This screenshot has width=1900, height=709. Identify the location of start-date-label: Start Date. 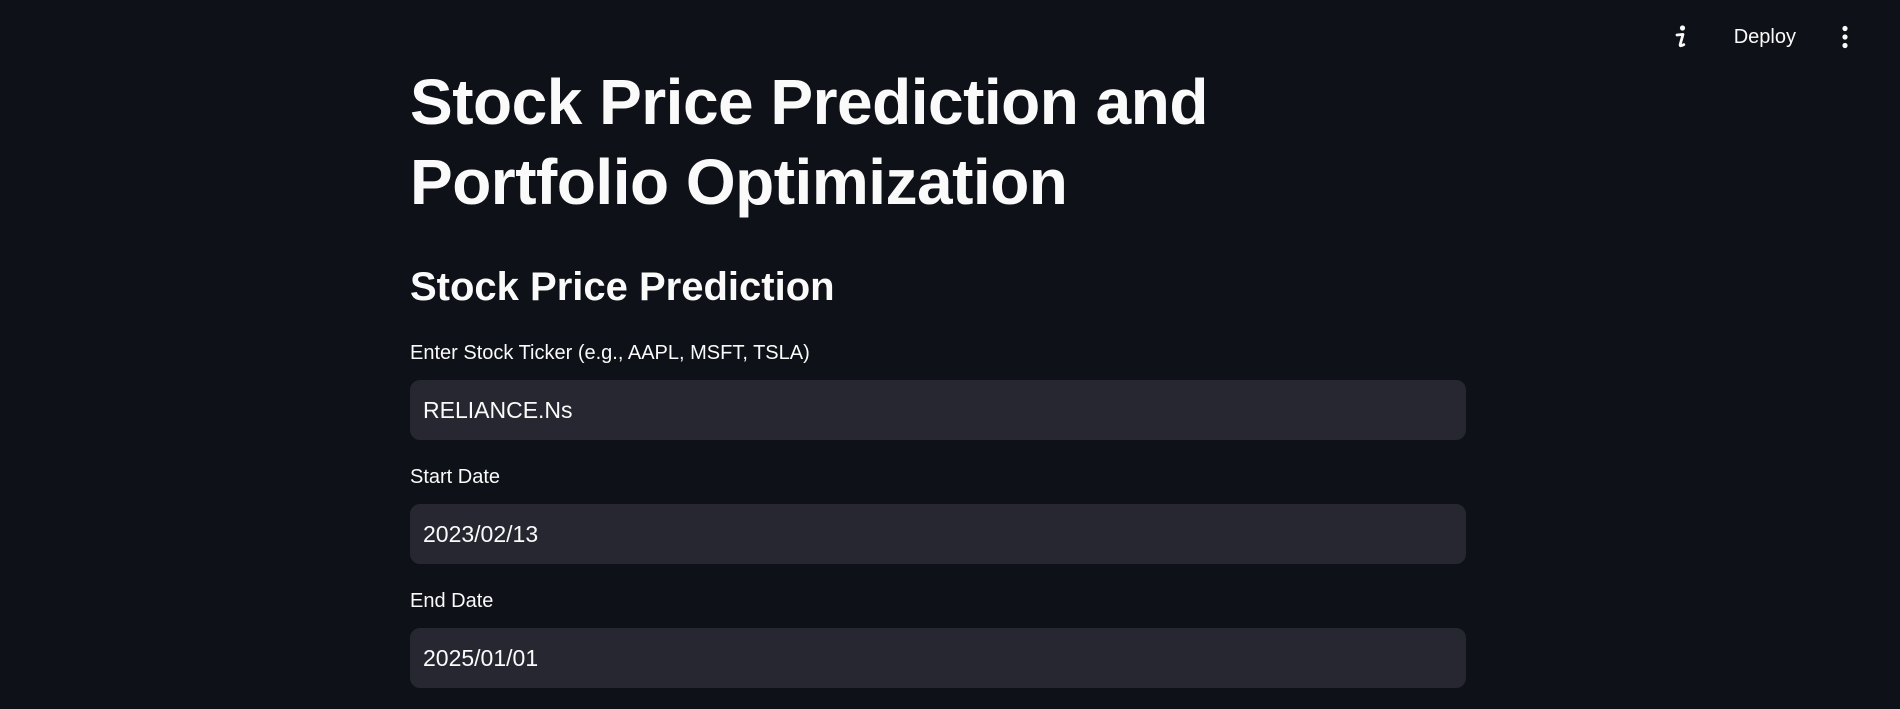
(455, 477).